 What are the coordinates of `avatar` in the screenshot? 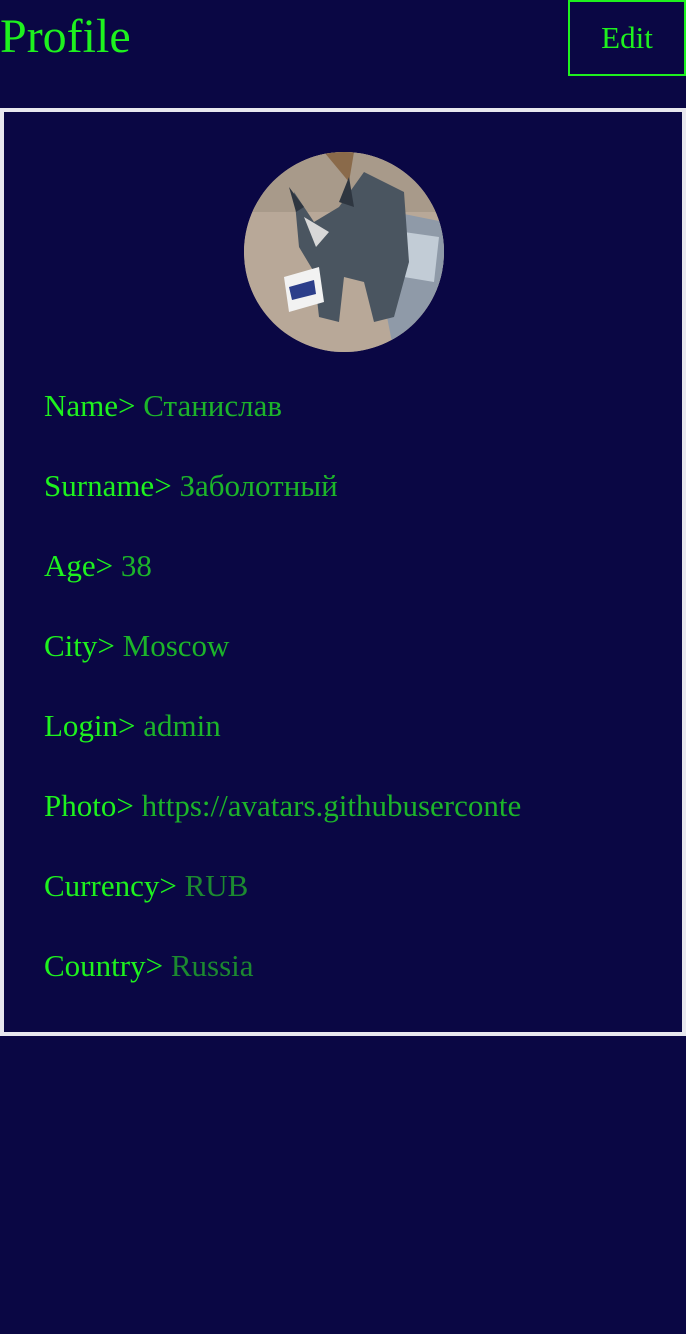 It's located at (344, 252).